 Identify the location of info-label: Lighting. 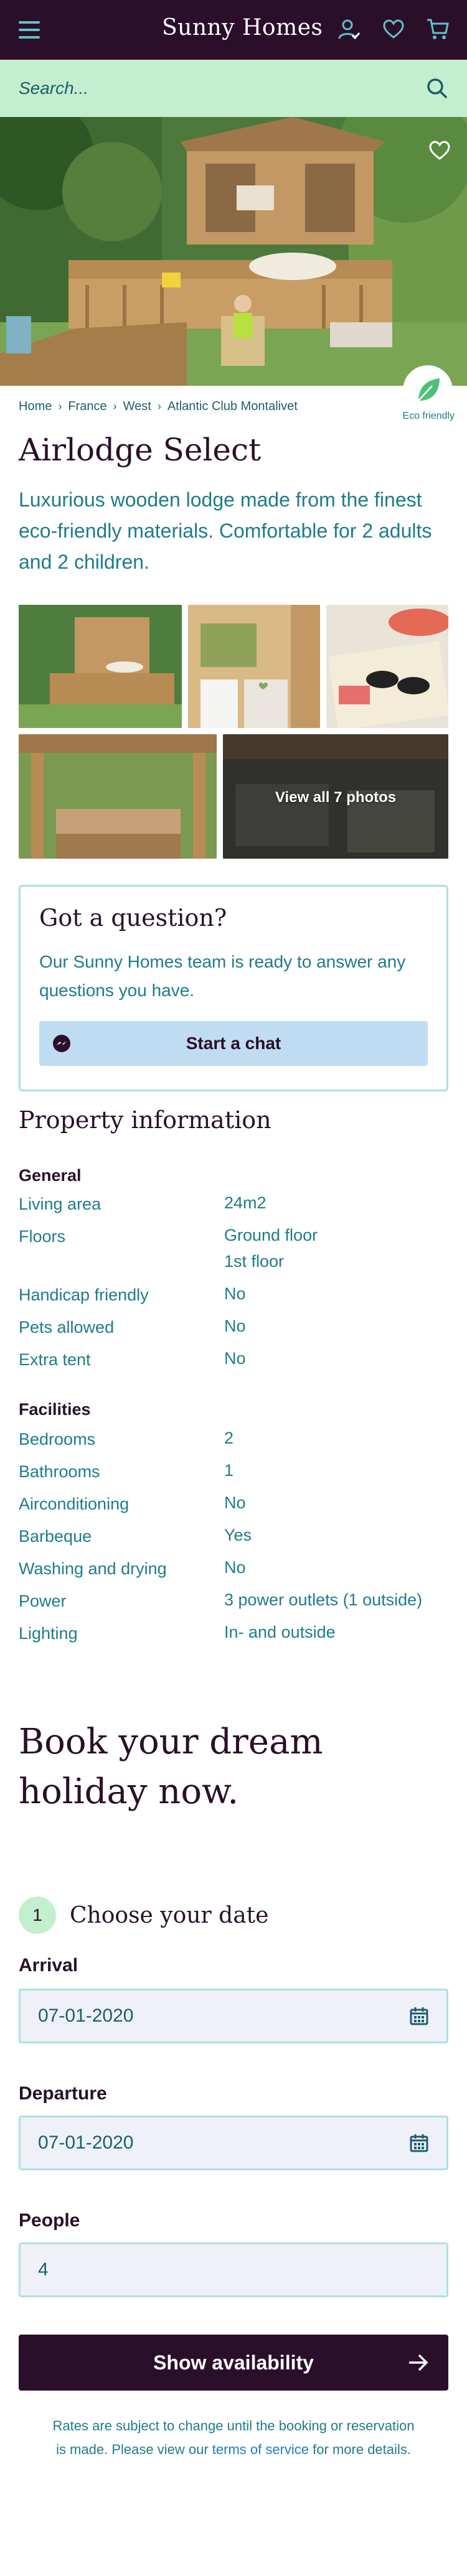
(48, 1634).